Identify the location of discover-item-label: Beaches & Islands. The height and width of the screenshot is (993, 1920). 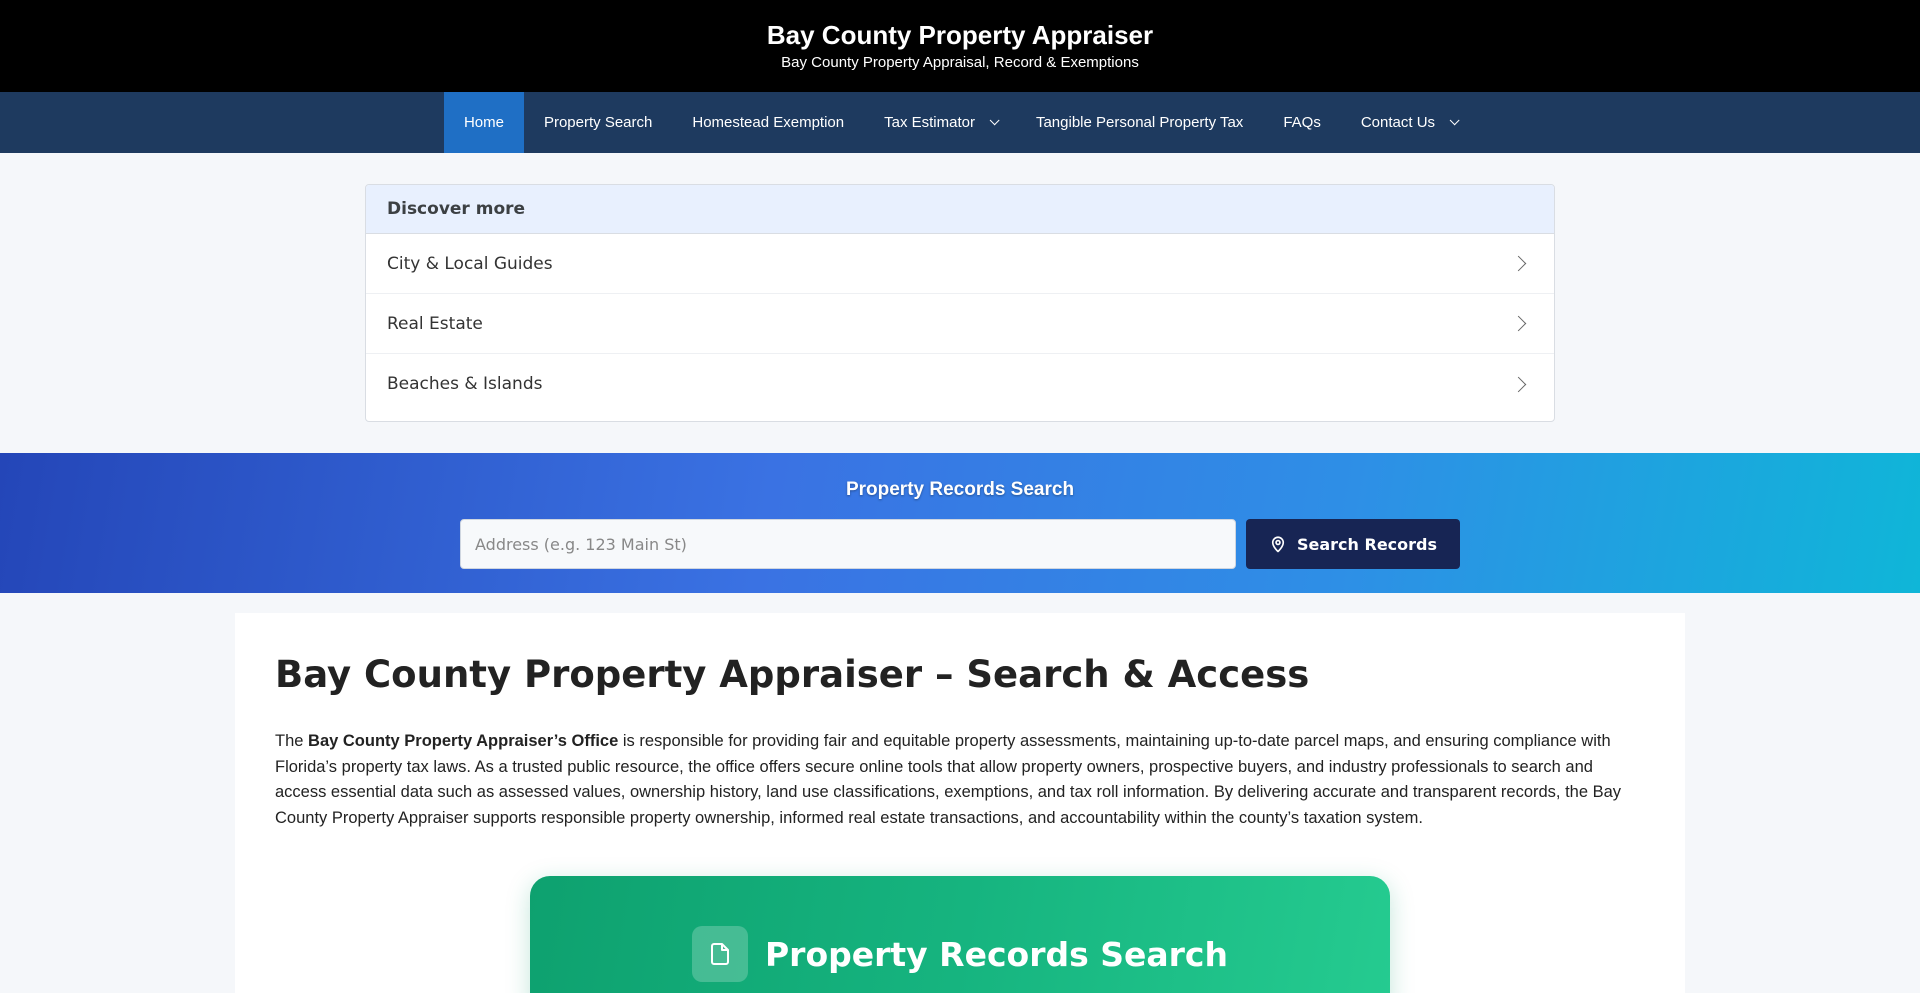
(465, 384).